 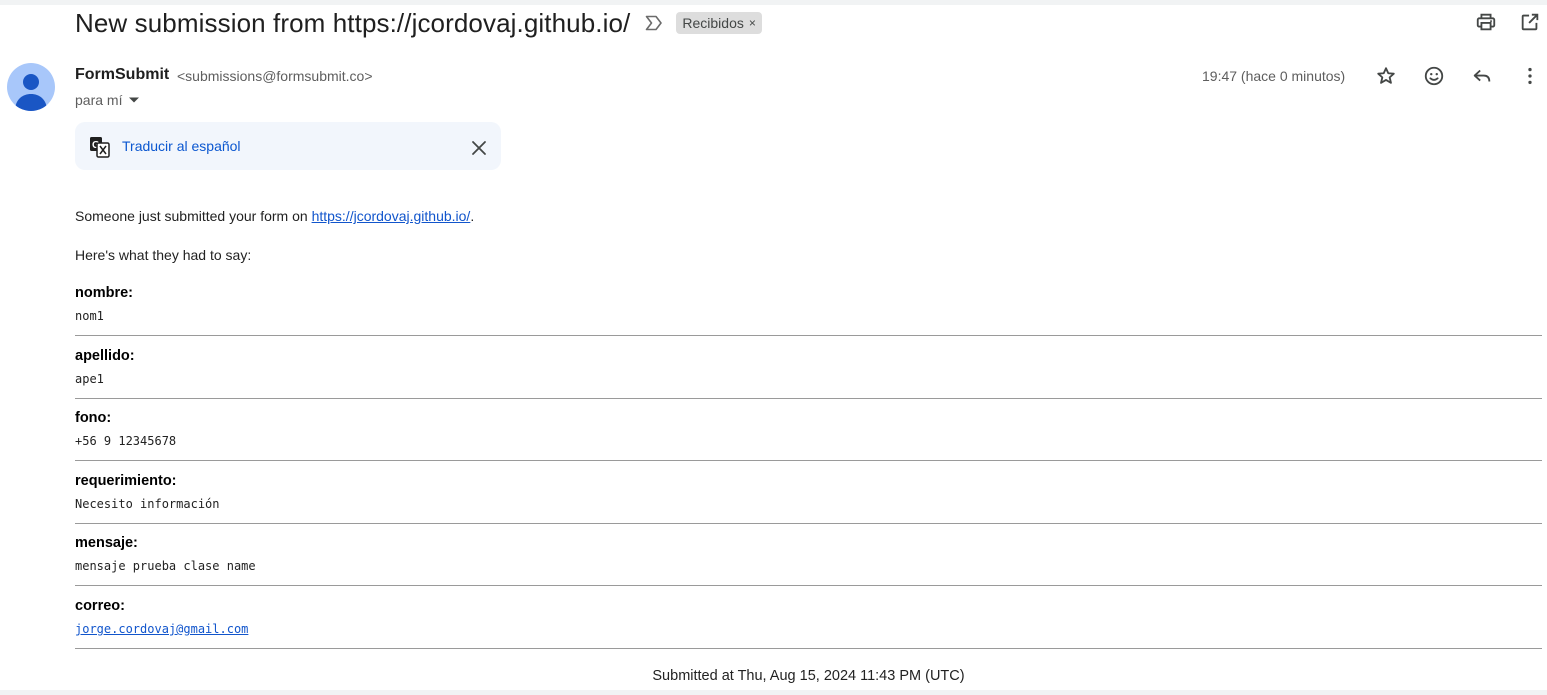 I want to click on open-in-new-window-button, so click(x=1530, y=22).